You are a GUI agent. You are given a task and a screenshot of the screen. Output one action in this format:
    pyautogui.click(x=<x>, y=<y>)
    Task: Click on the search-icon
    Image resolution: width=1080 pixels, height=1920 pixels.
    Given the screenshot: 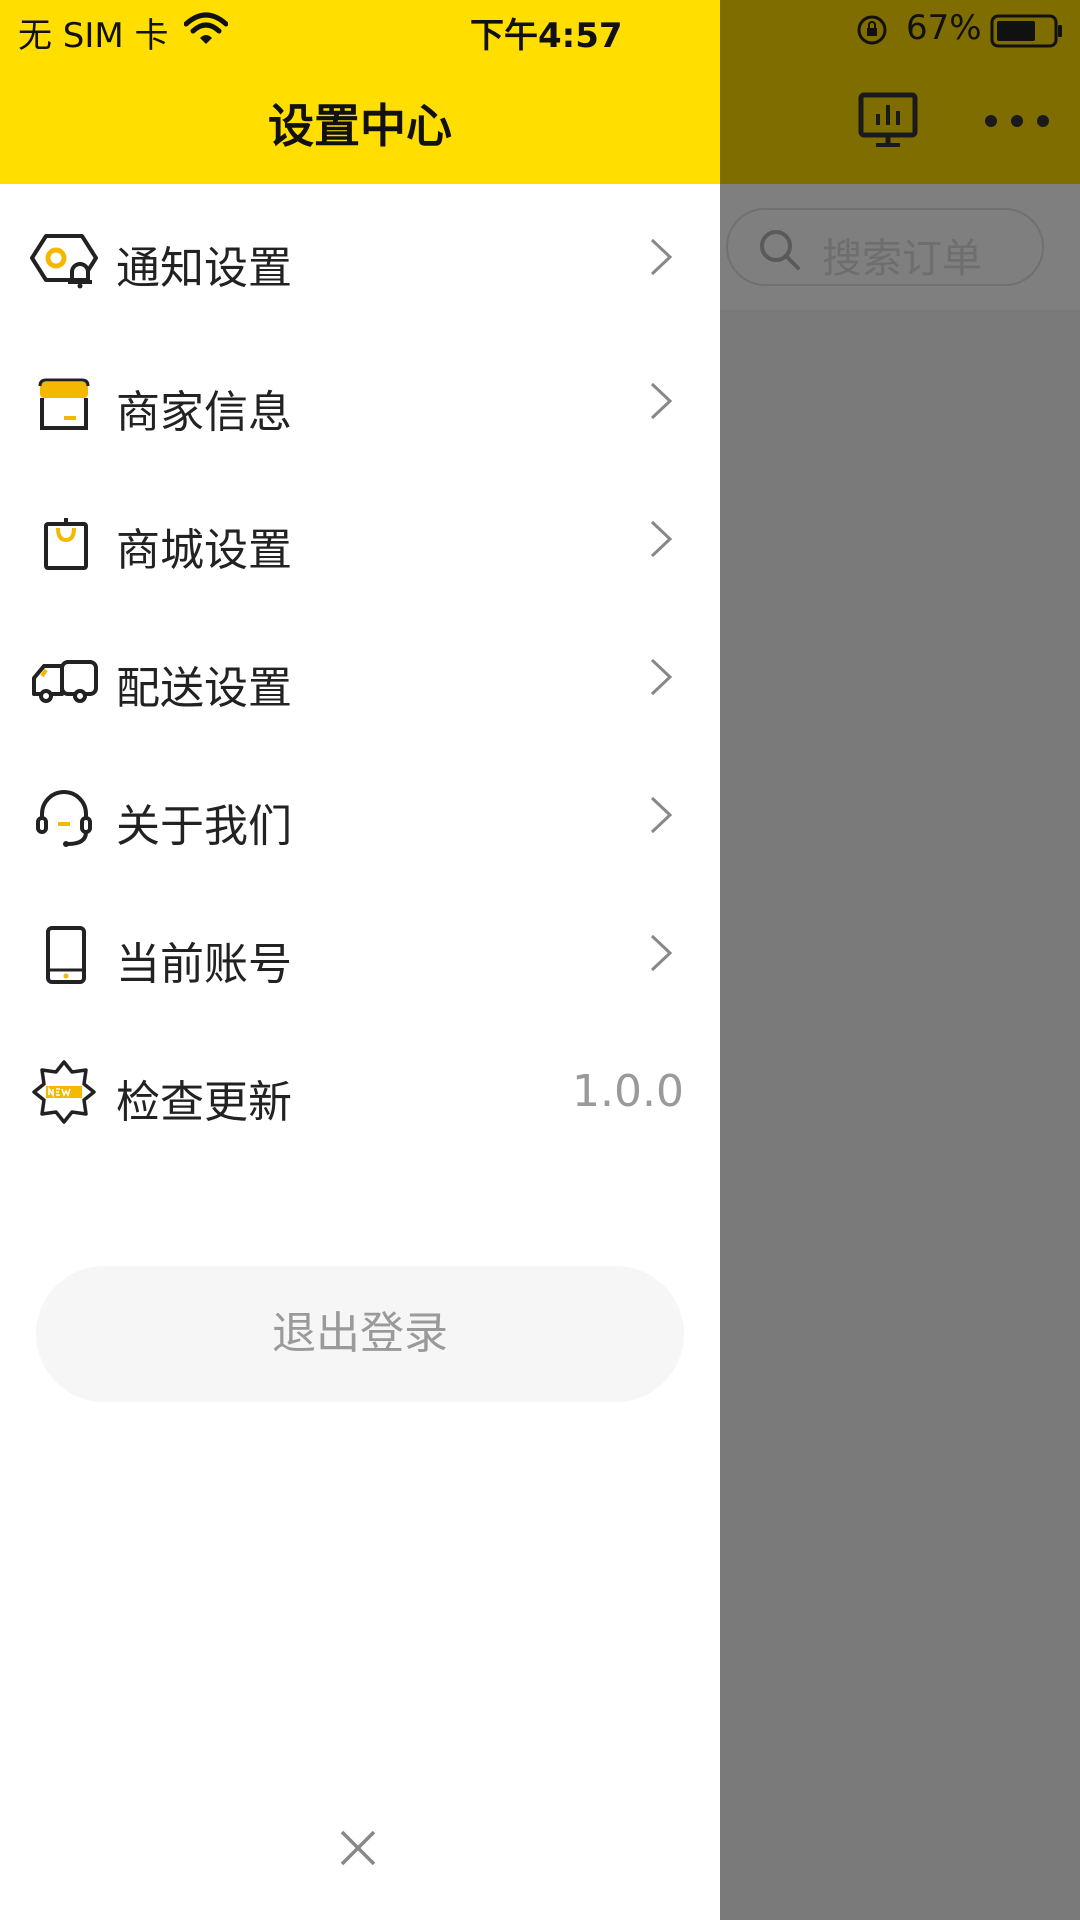 What is the action you would take?
    pyautogui.click(x=780, y=250)
    